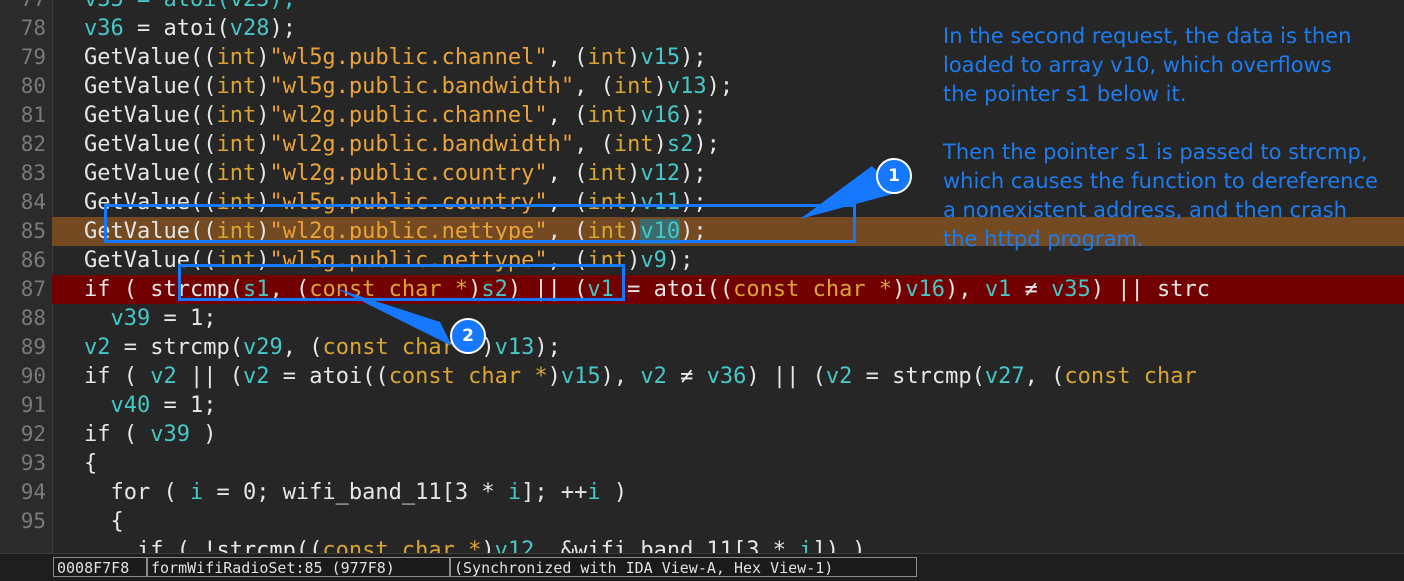 Image resolution: width=1404 pixels, height=581 pixels. I want to click on callout-badge-2: 2, so click(468, 336).